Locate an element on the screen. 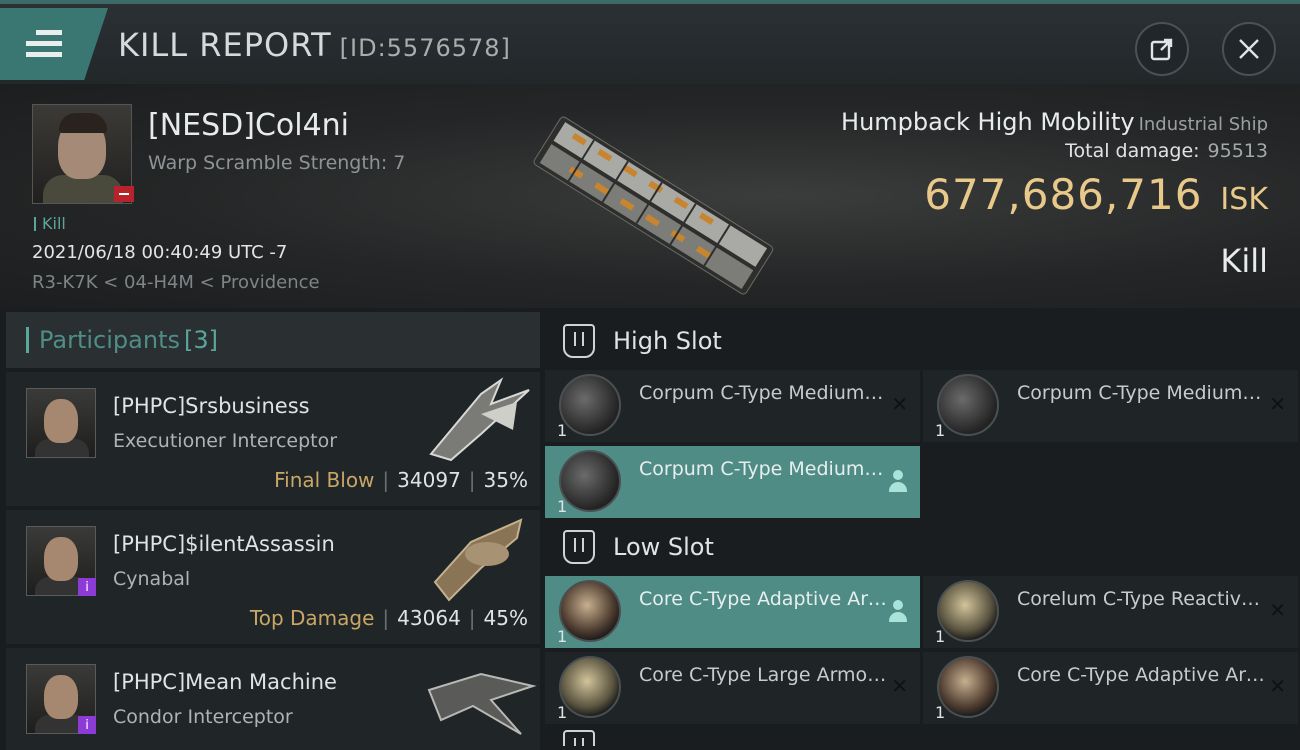  low-slot-header: Low Slot is located at coordinates (922, 547).